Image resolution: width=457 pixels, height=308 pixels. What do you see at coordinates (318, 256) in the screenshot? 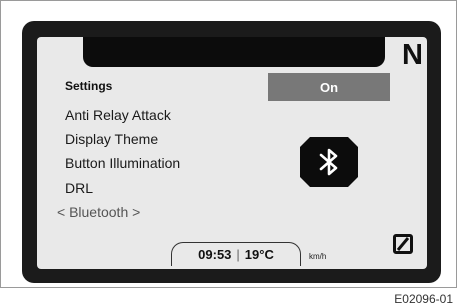
I see `speed-unit: km/h` at bounding box center [318, 256].